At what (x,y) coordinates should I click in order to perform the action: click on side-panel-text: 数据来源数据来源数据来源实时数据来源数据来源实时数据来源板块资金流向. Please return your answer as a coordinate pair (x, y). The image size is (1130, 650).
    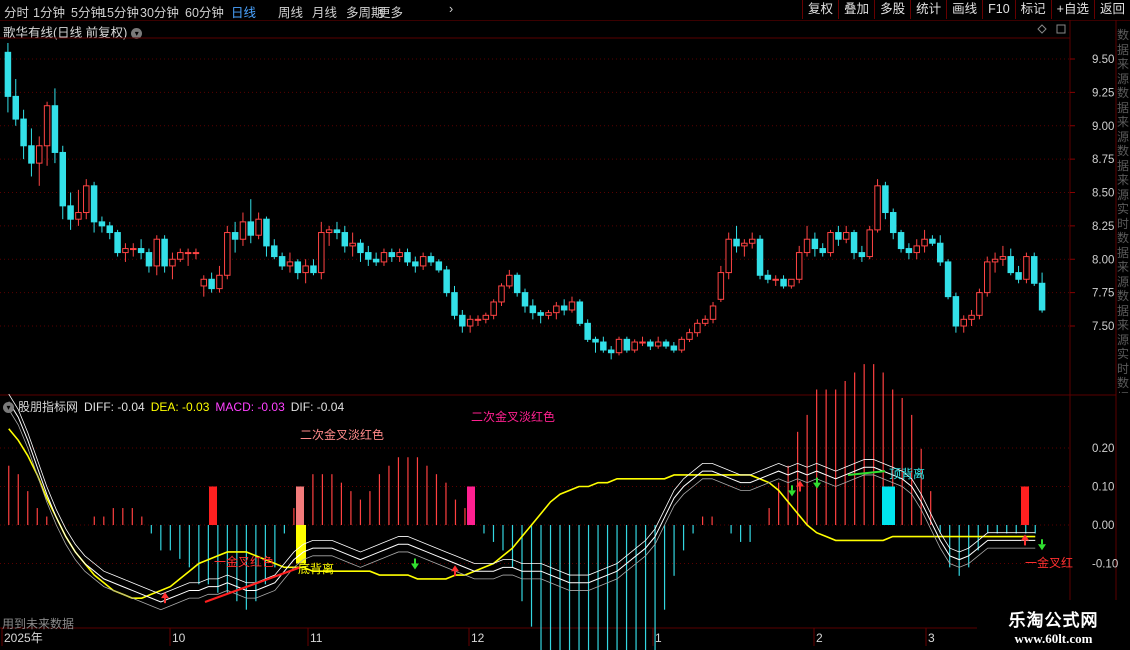
    Looking at the image, I should click on (1123, 210).